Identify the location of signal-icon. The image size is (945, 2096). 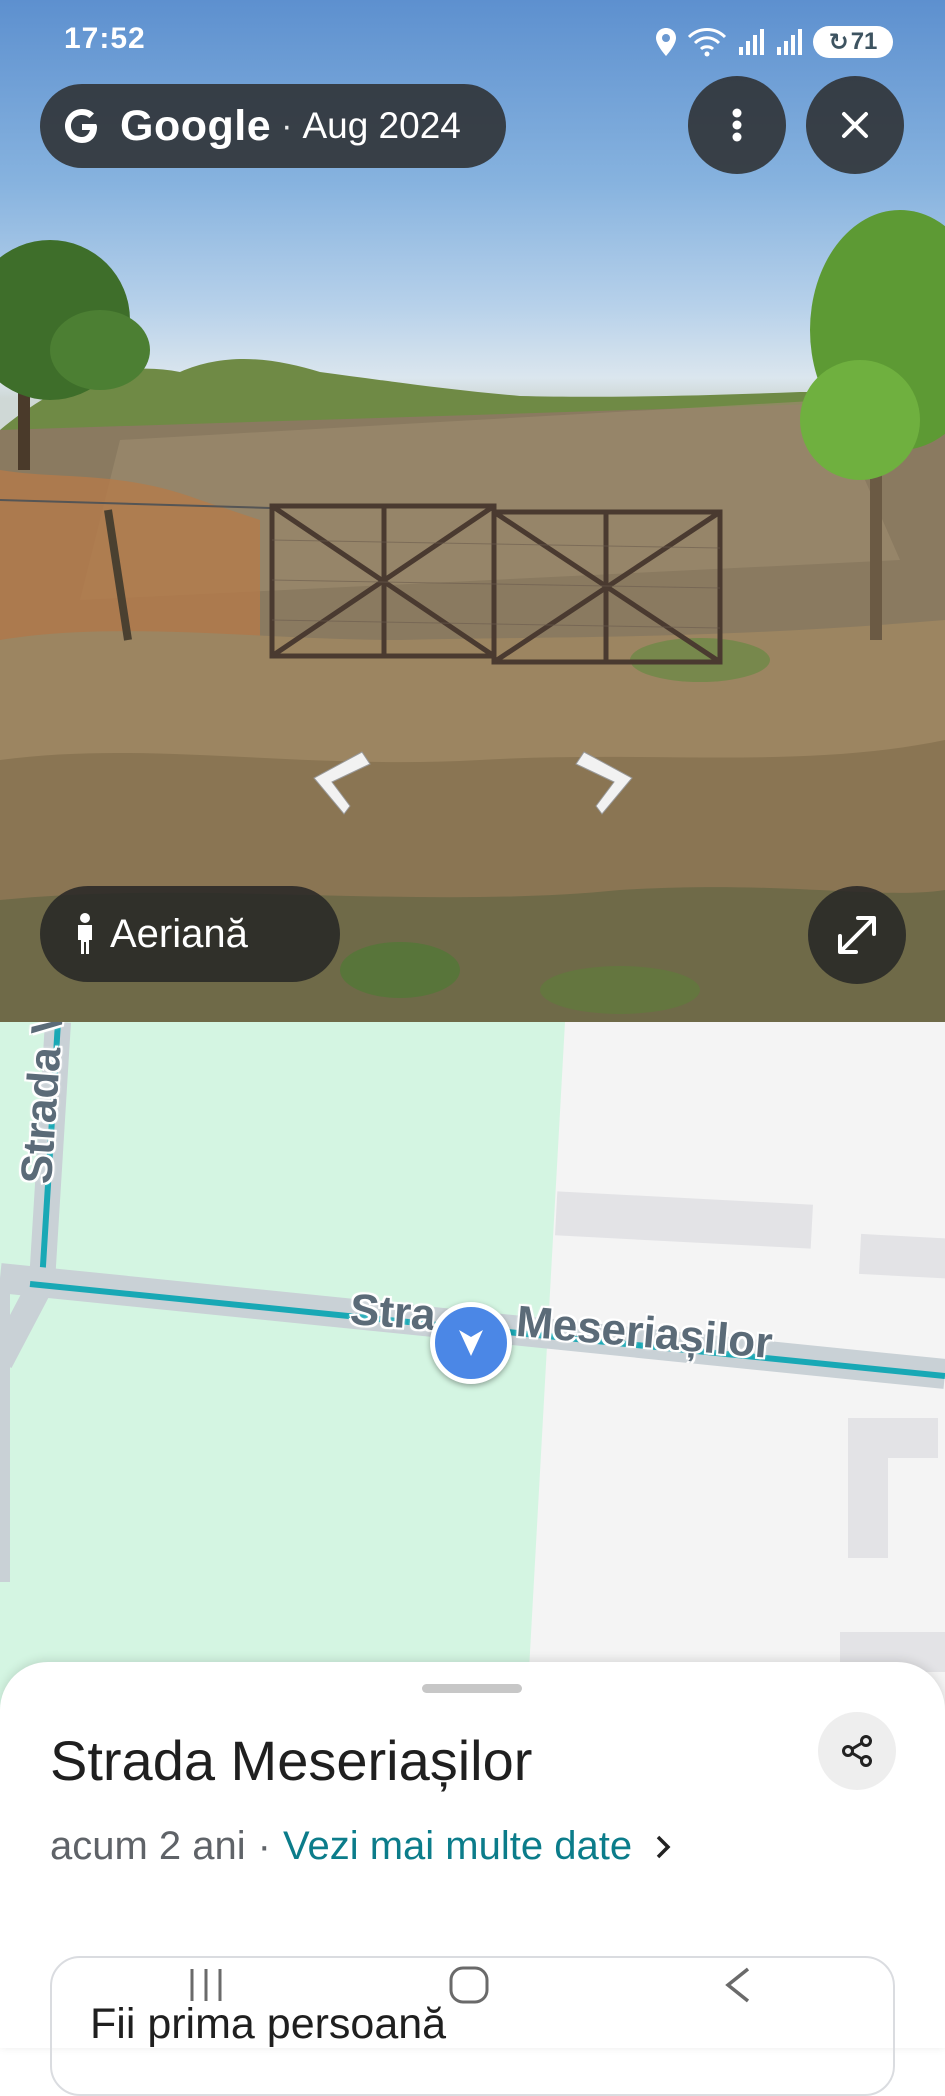
(751, 42).